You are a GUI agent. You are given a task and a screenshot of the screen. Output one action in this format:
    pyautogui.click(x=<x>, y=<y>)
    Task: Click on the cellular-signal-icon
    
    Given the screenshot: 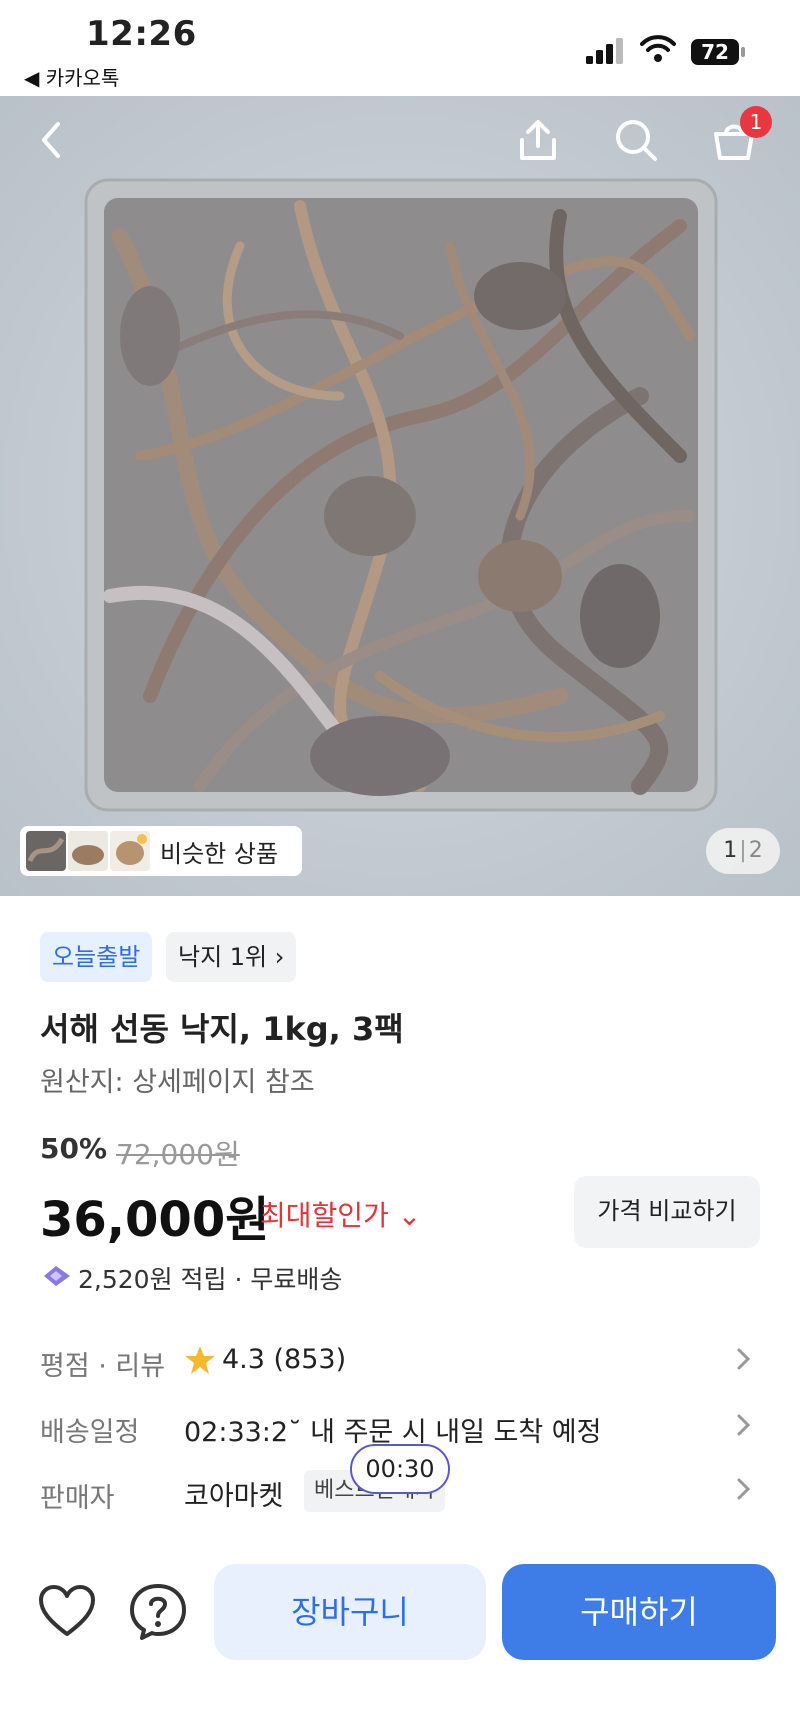 What is the action you would take?
    pyautogui.click(x=604, y=51)
    